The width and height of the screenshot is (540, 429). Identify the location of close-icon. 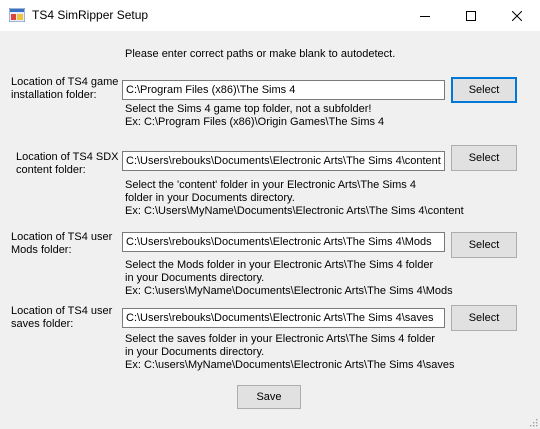
(517, 15).